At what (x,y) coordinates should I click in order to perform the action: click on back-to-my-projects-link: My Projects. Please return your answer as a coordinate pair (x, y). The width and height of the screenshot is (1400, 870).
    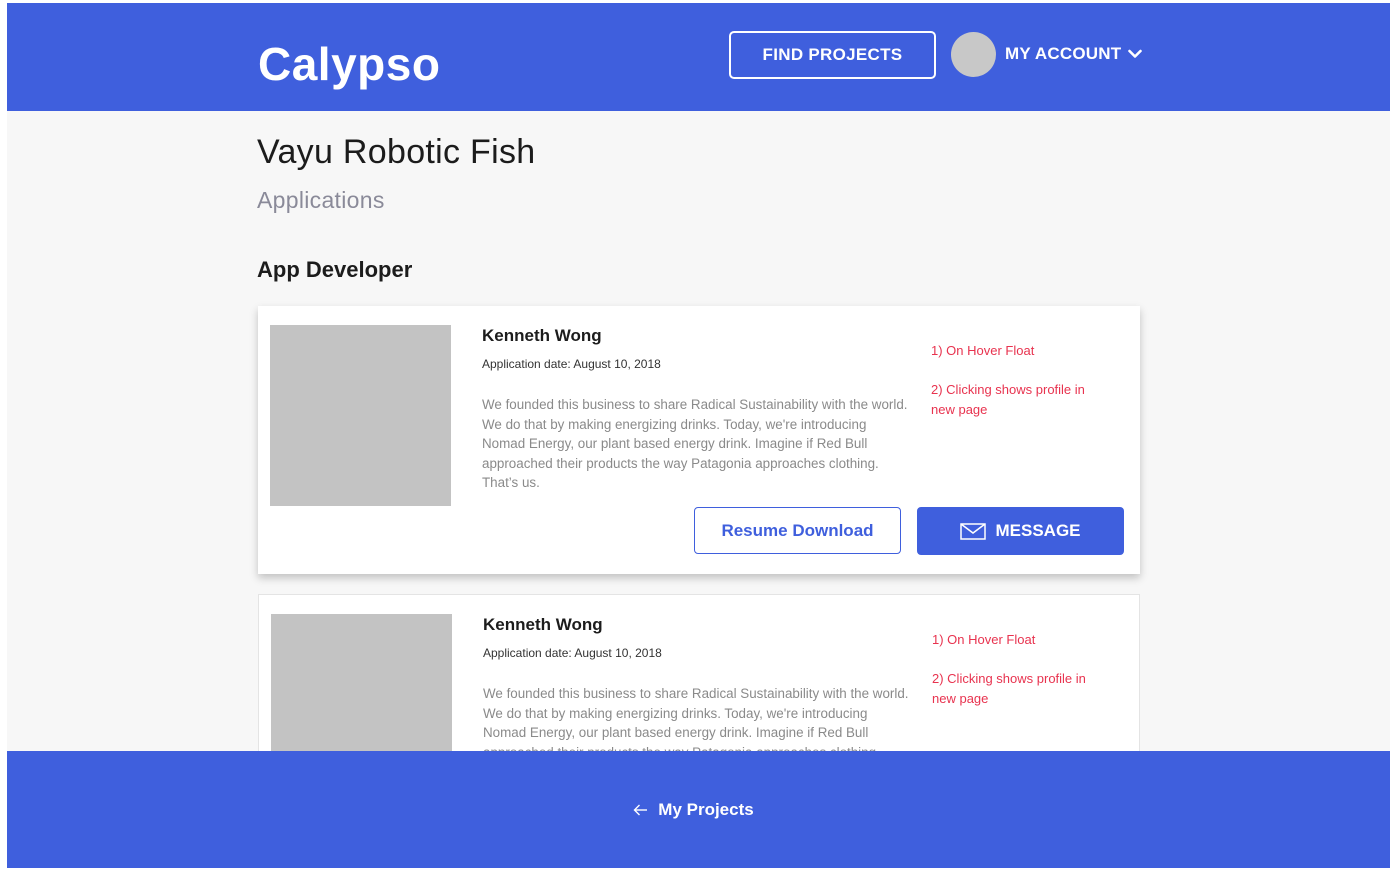
    Looking at the image, I should click on (693, 810).